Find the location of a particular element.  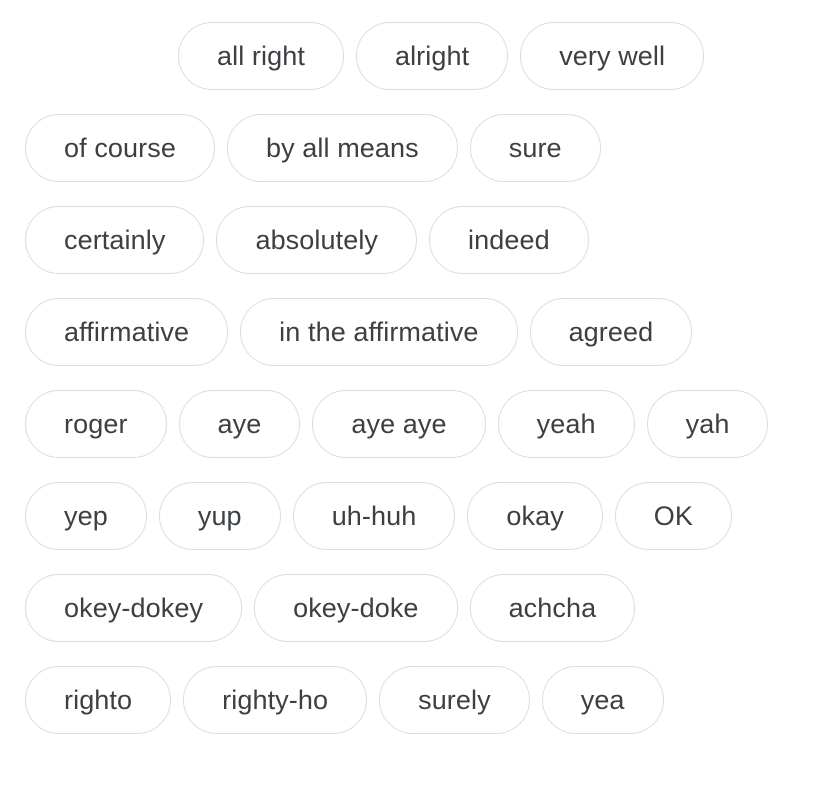

chip-label: okey-doke is located at coordinates (356, 607).